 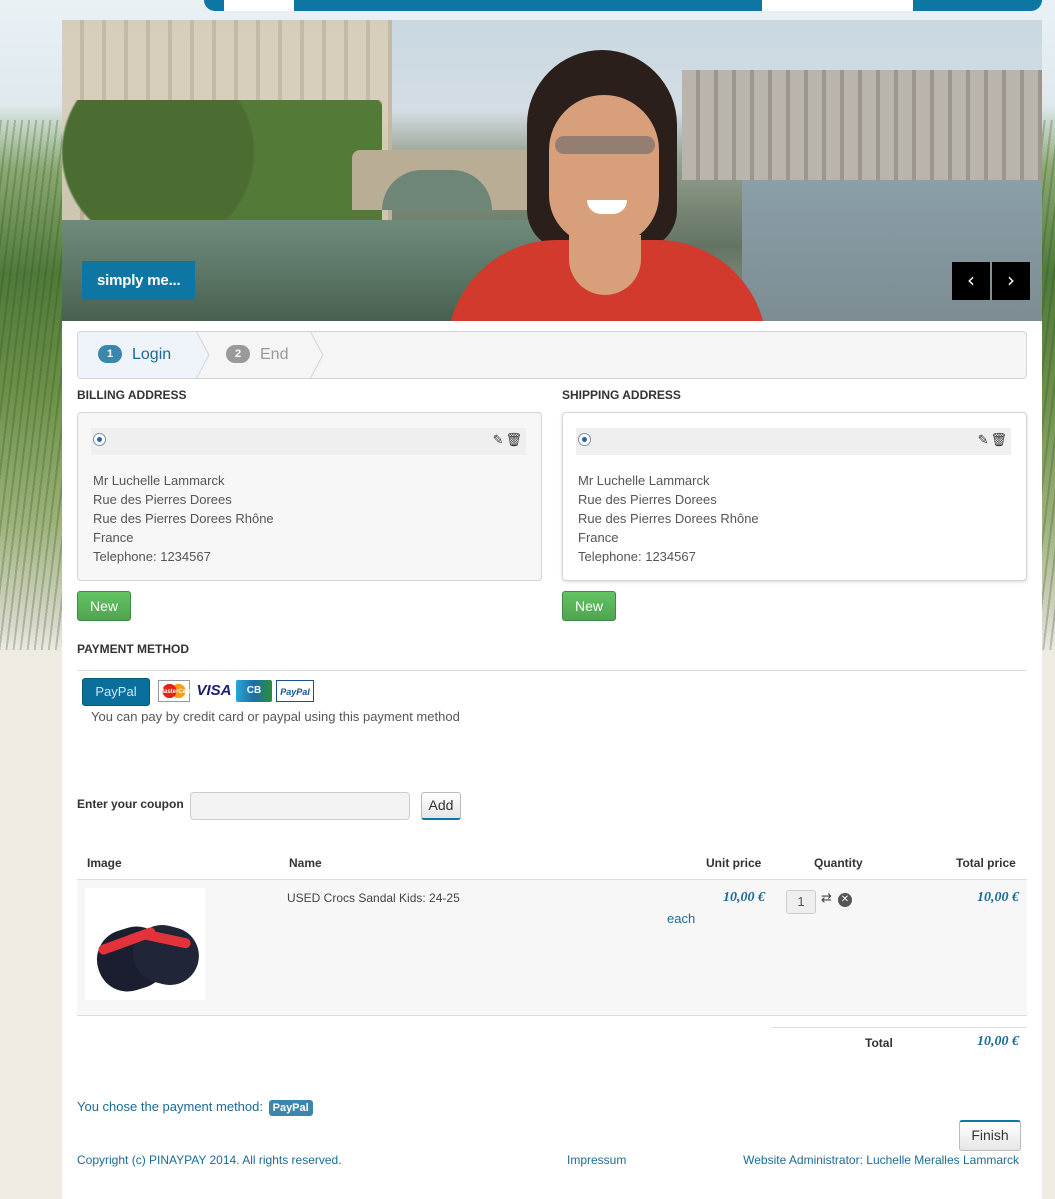 What do you see at coordinates (214, 690) in the screenshot?
I see `visa-logo: VISA` at bounding box center [214, 690].